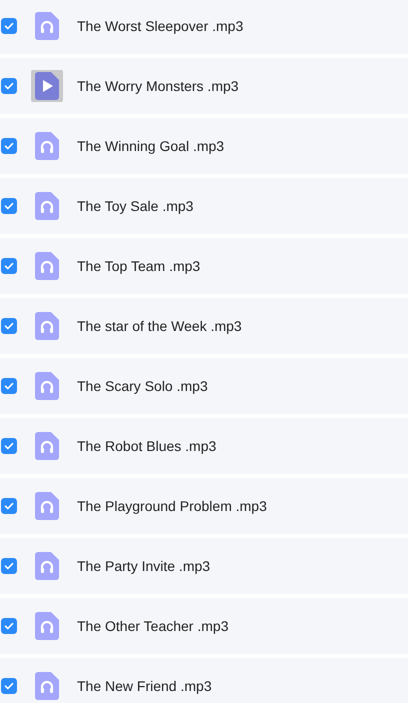 The image size is (408, 703). Describe the element at coordinates (135, 206) in the screenshot. I see `file-name: The Toy Sale .mp3` at that location.